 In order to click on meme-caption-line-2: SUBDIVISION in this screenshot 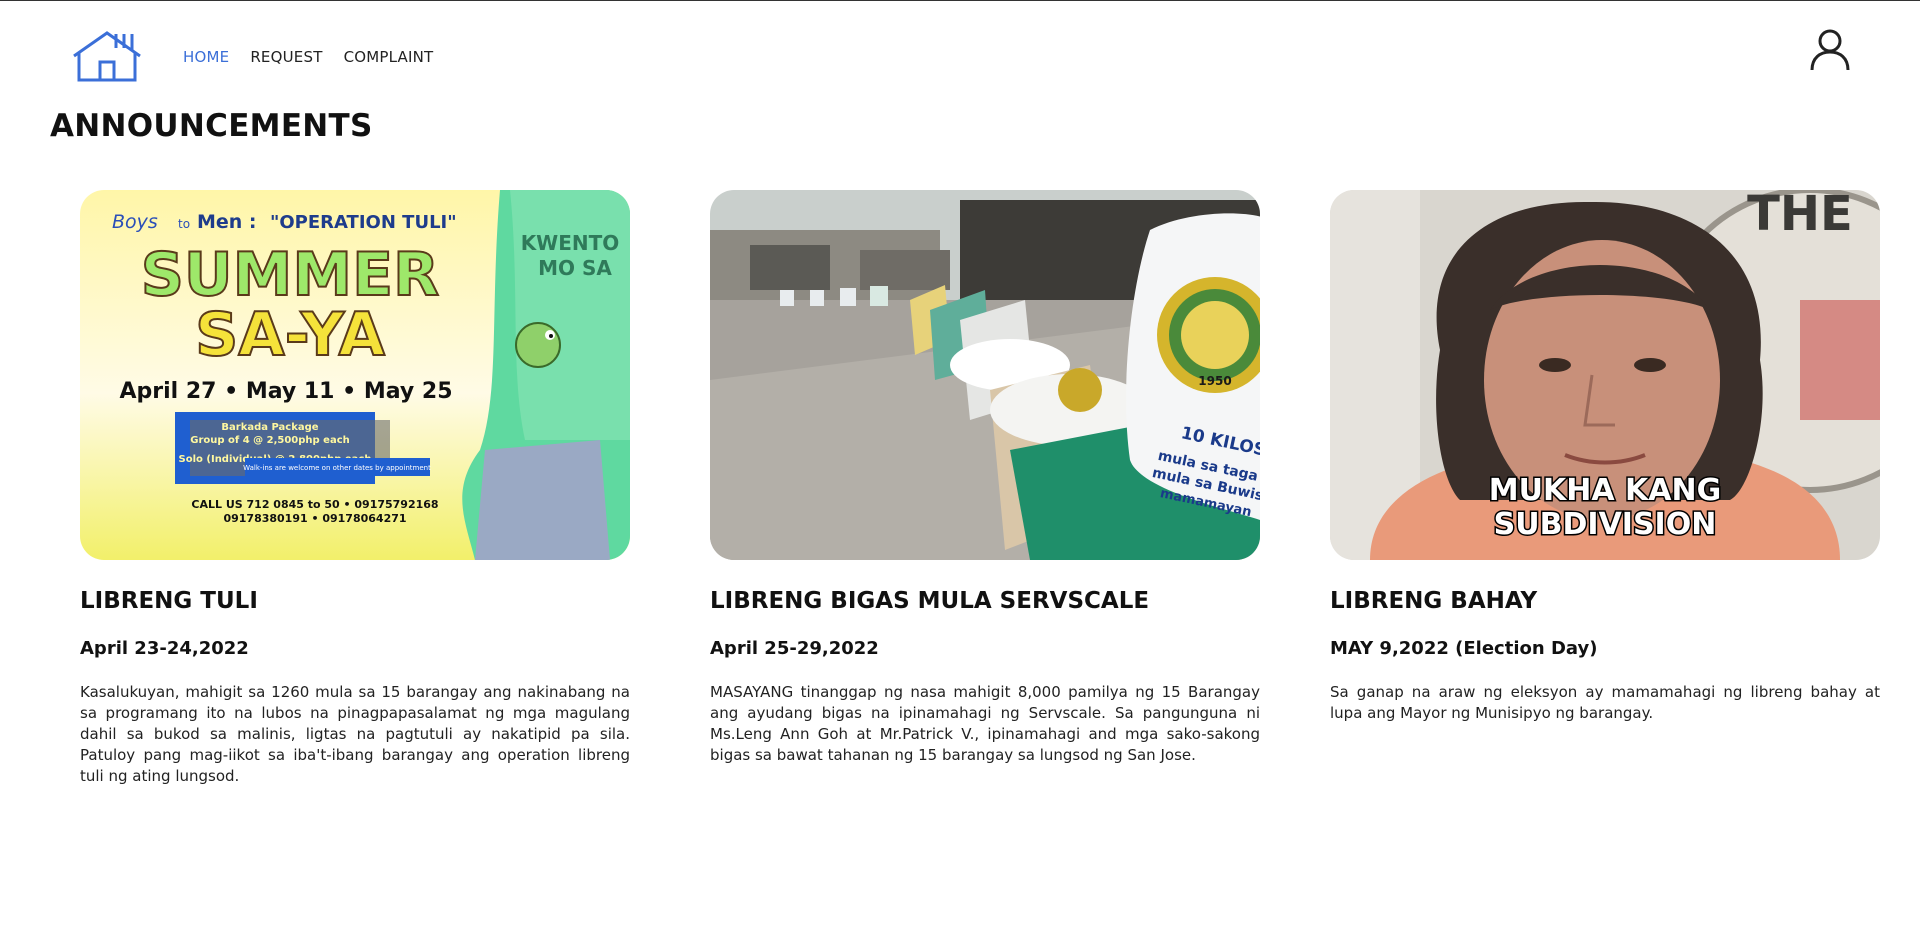, I will do `click(1605, 524)`.